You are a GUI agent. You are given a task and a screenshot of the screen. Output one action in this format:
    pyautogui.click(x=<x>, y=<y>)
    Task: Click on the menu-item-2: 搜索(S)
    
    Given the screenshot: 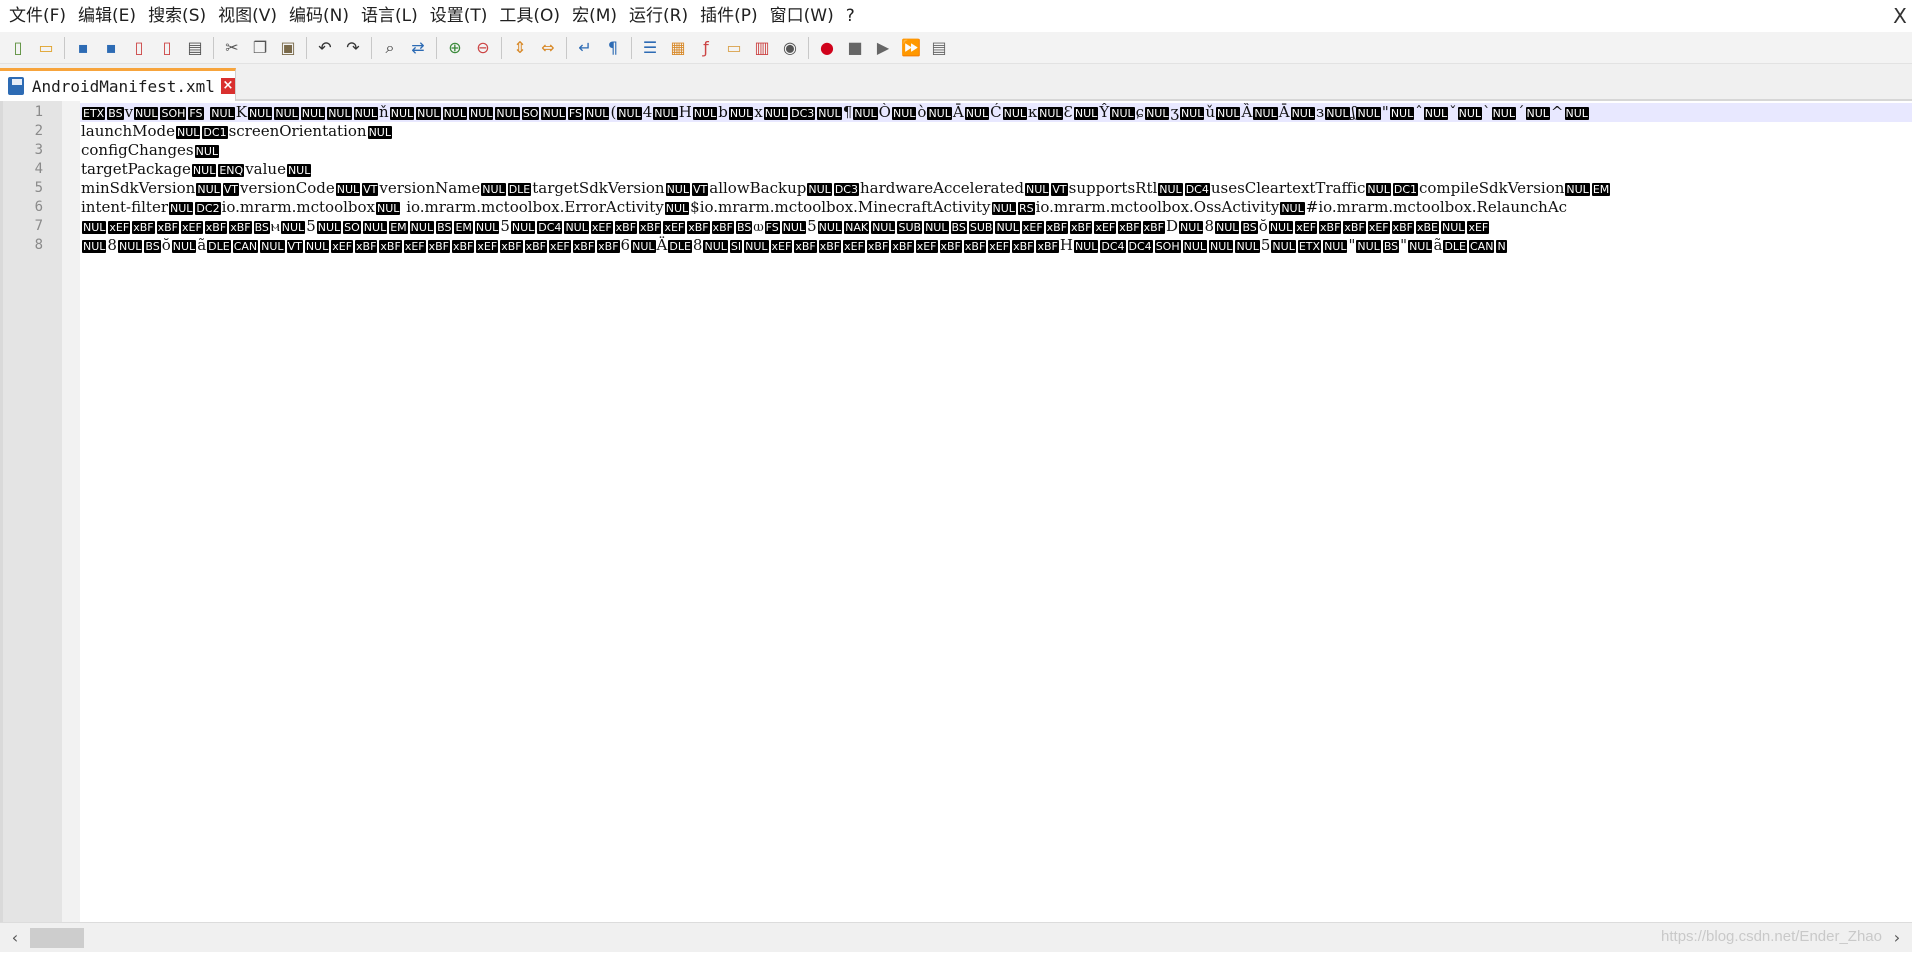 What is the action you would take?
    pyautogui.click(x=177, y=16)
    